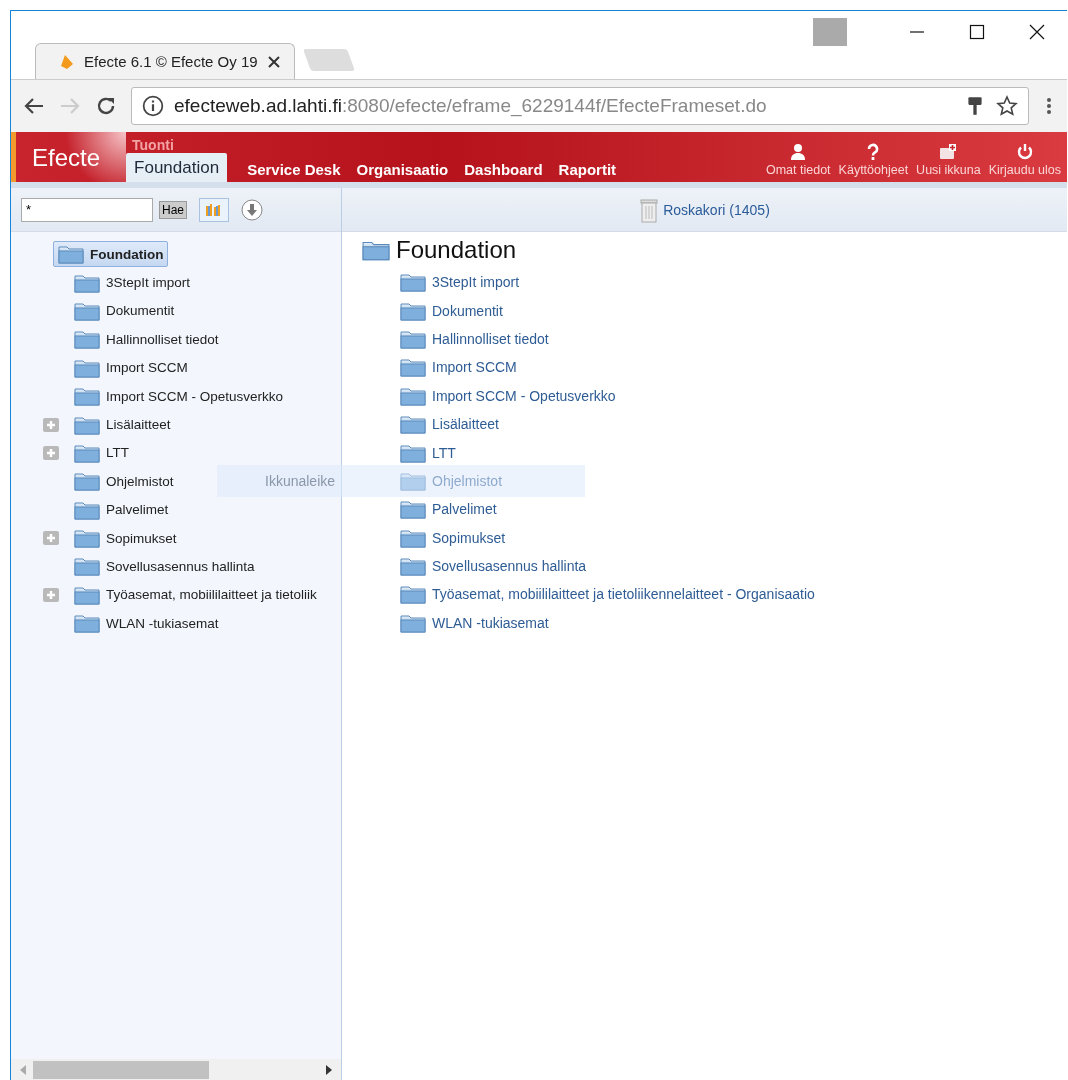 Image resolution: width=1068 pixels, height=1080 pixels. I want to click on tree-item: LTT, so click(101, 452).